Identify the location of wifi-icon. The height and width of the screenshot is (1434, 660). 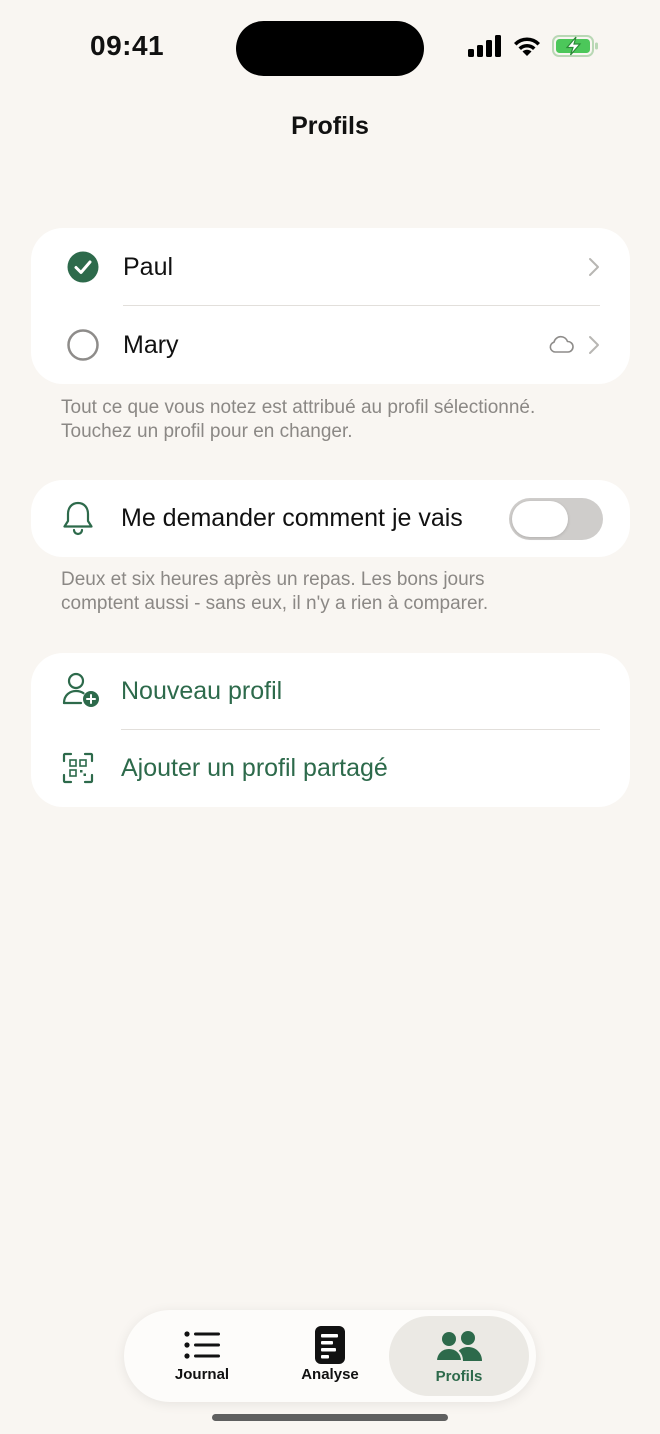
(527, 46).